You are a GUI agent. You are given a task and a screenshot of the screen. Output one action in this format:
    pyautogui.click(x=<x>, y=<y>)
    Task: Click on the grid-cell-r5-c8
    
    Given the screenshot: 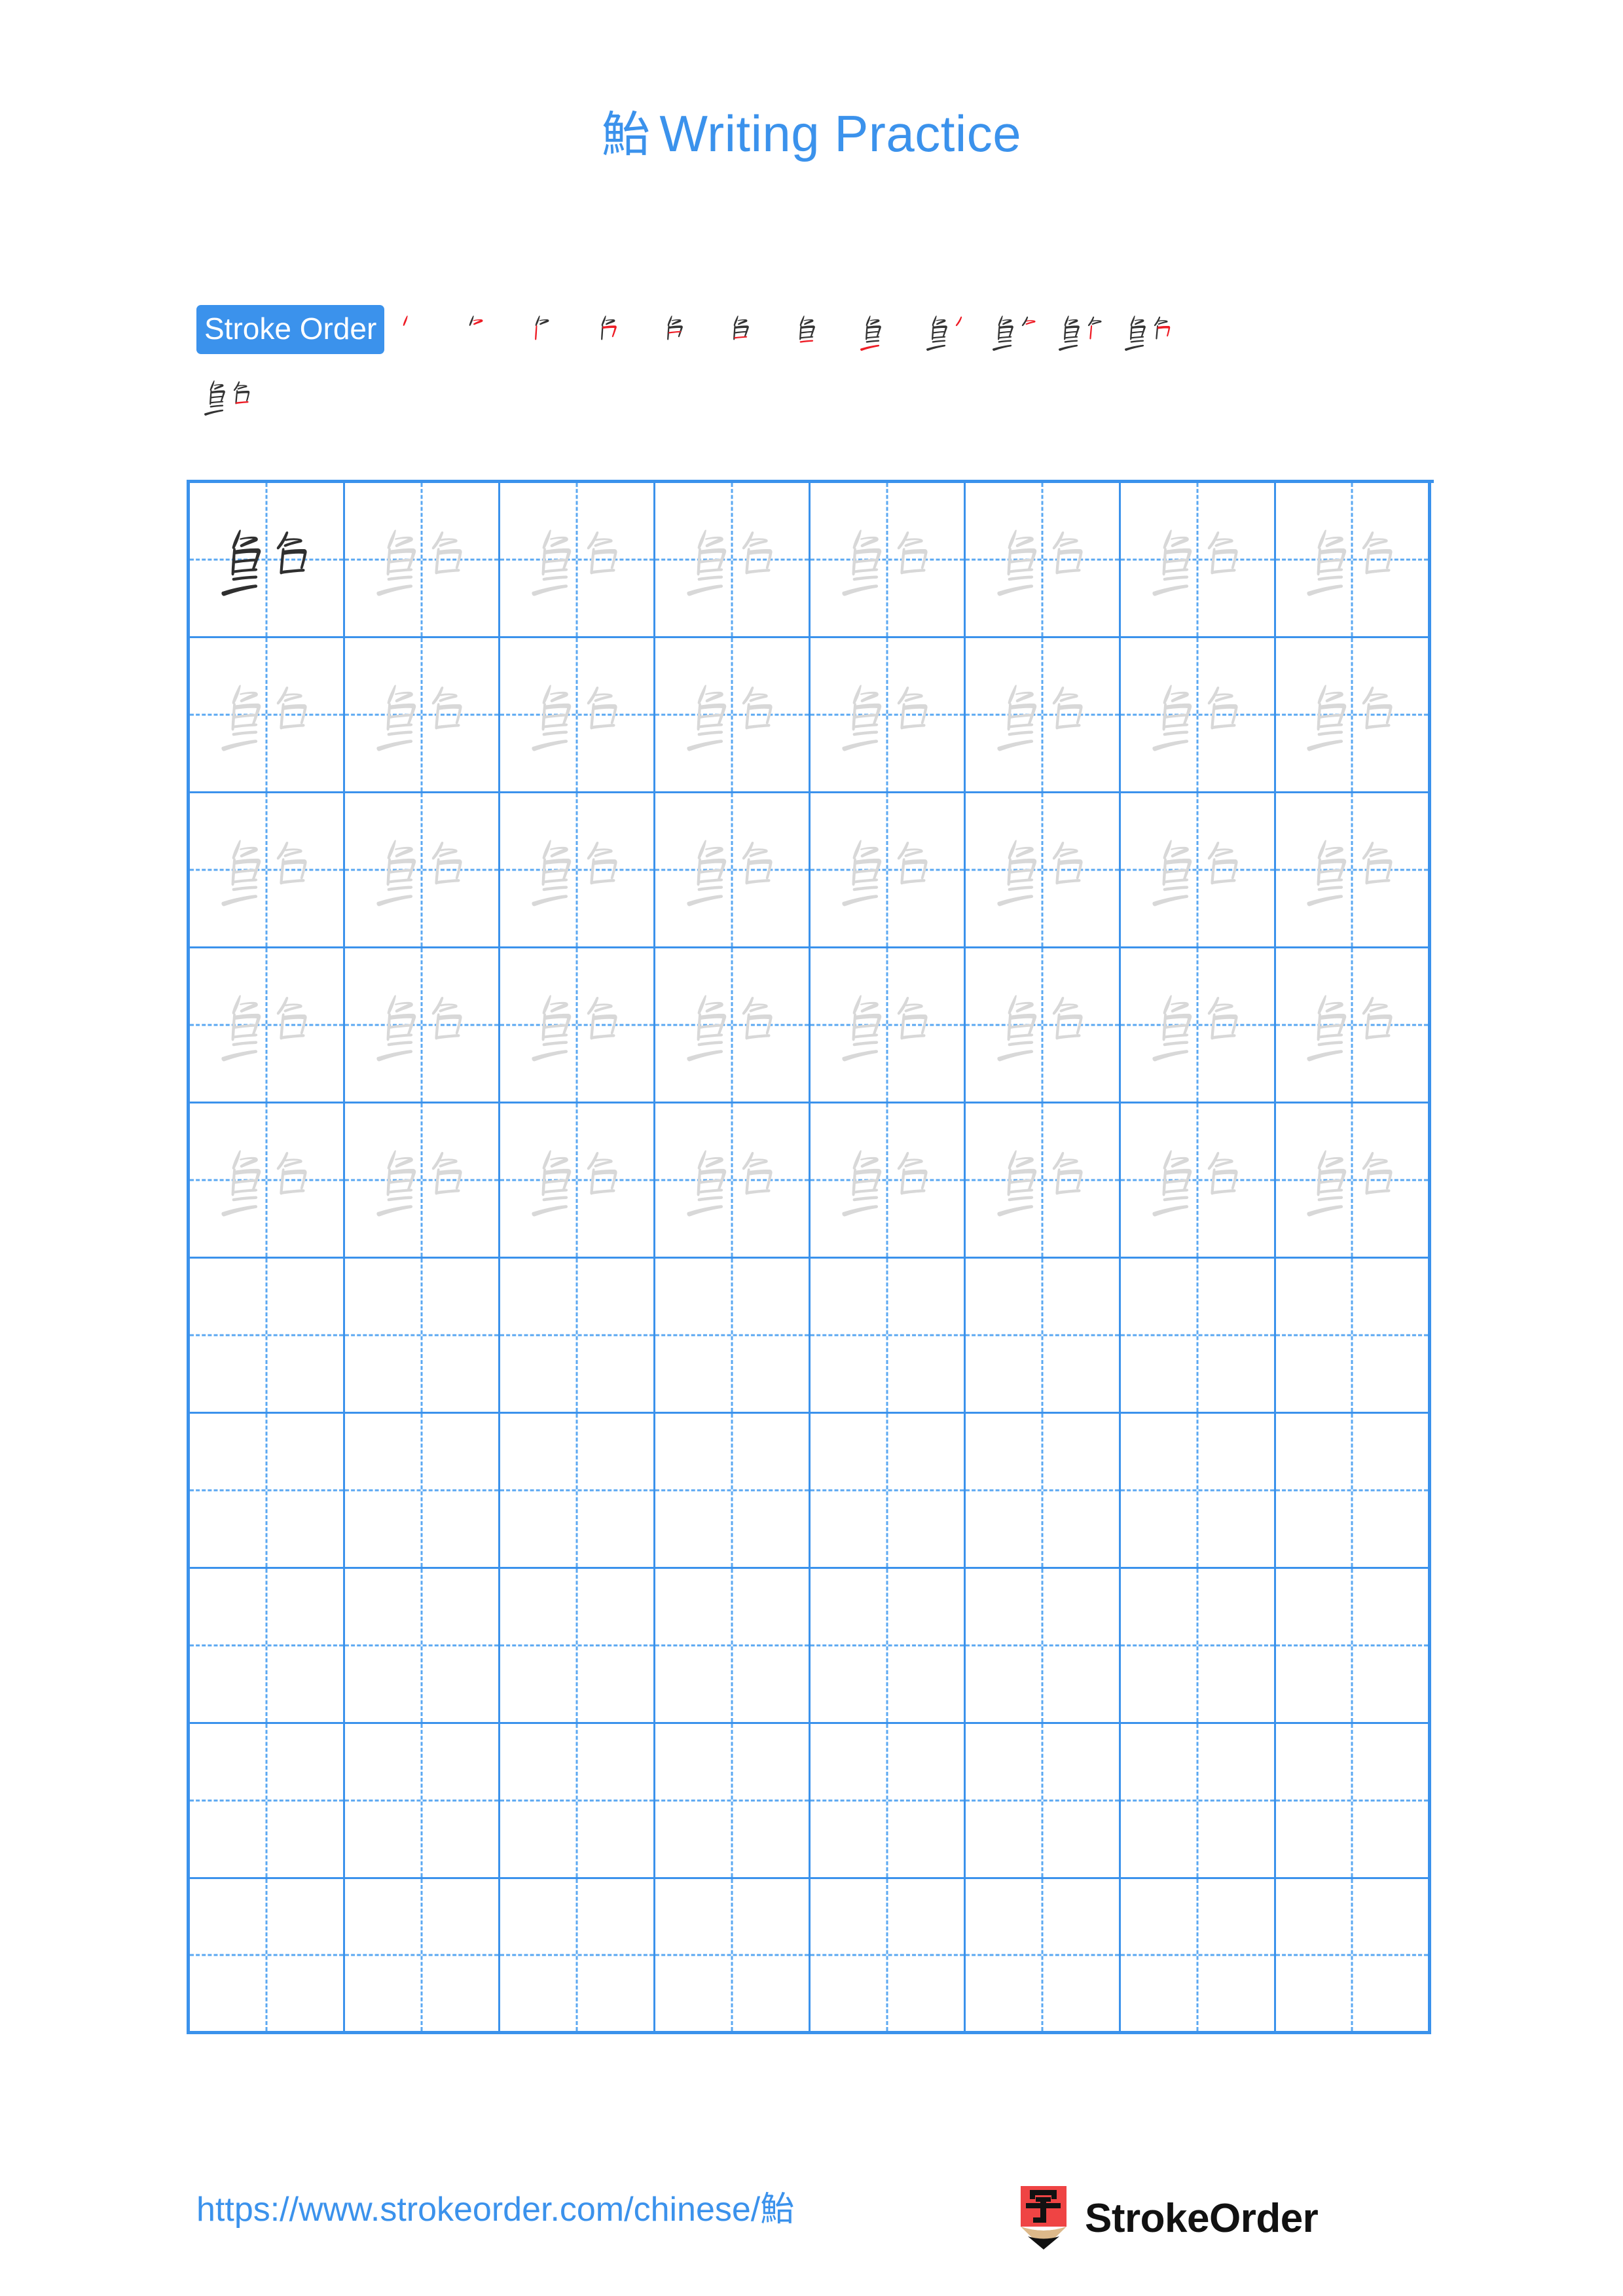 What is the action you would take?
    pyautogui.click(x=1353, y=1181)
    